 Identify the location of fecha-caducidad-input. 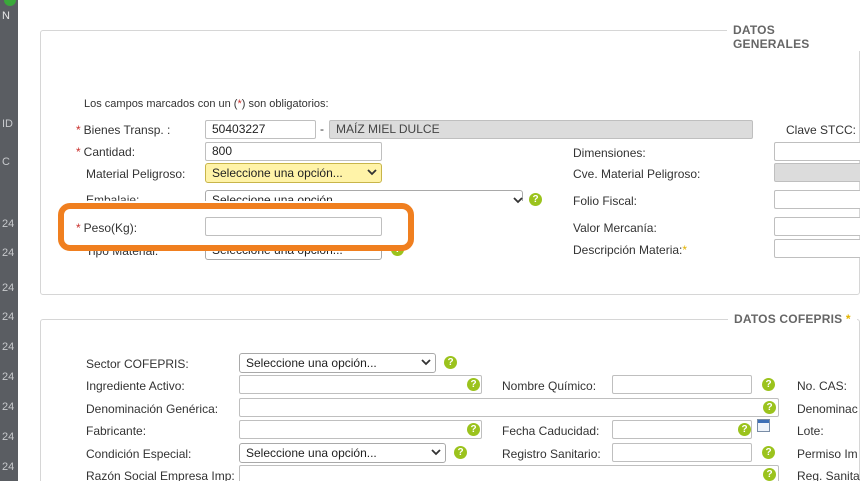
(682, 429).